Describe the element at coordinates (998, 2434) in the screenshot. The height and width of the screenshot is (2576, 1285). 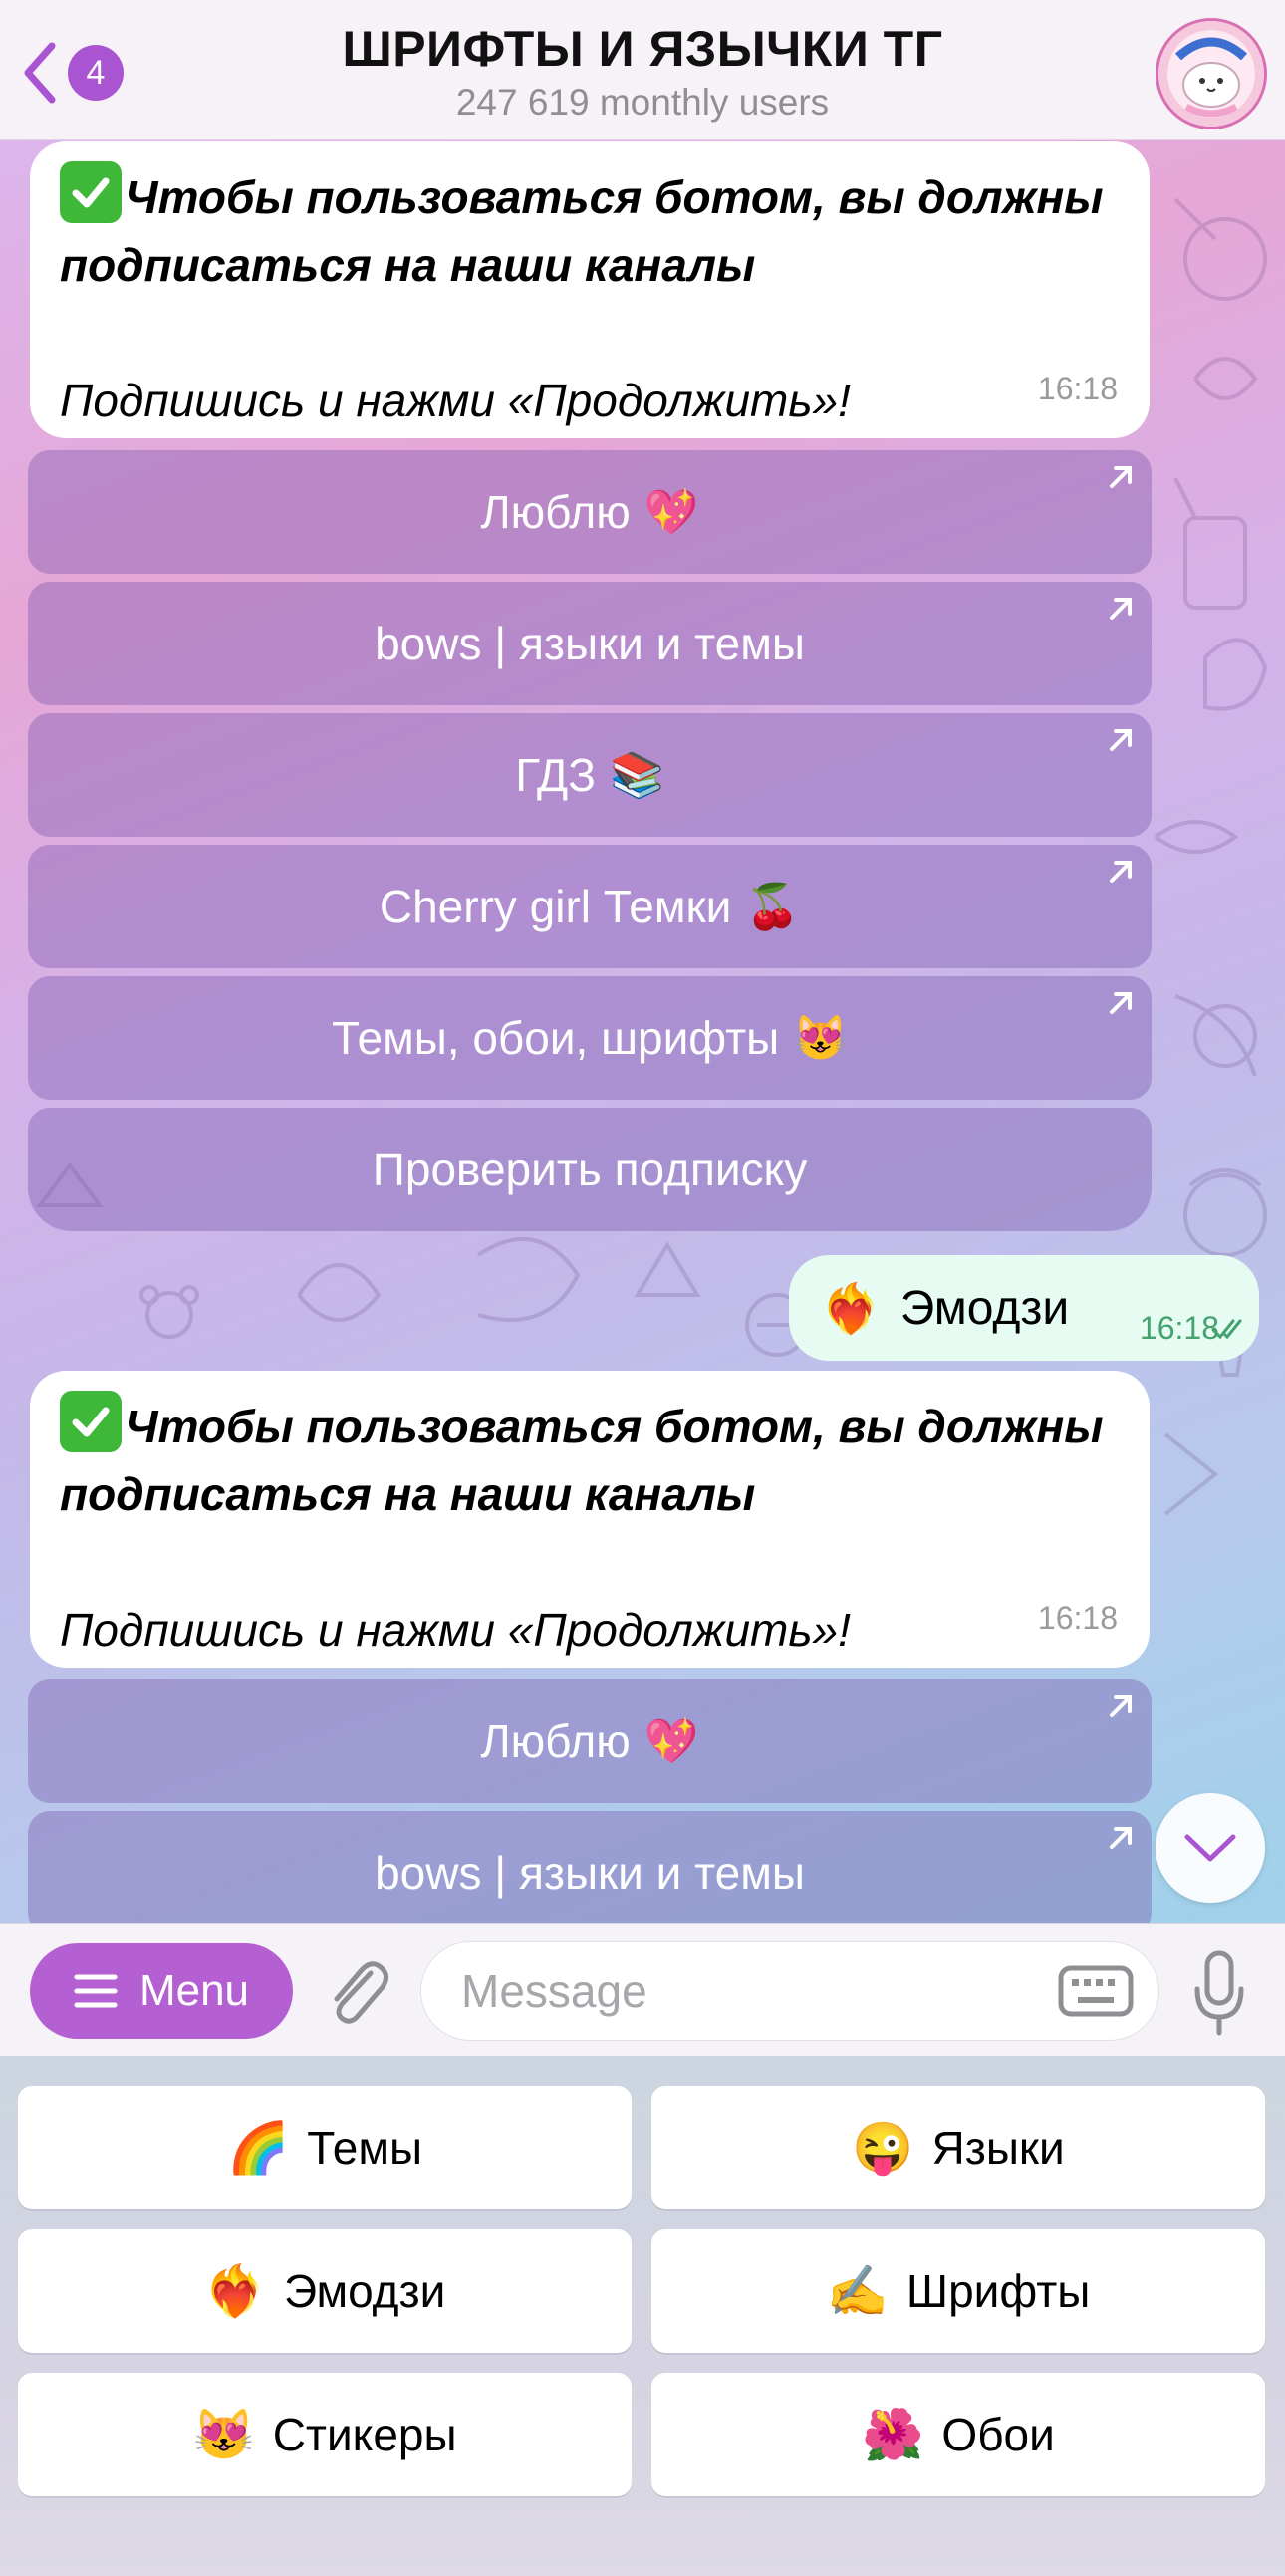
I see `keyboard-button-label: Обои` at that location.